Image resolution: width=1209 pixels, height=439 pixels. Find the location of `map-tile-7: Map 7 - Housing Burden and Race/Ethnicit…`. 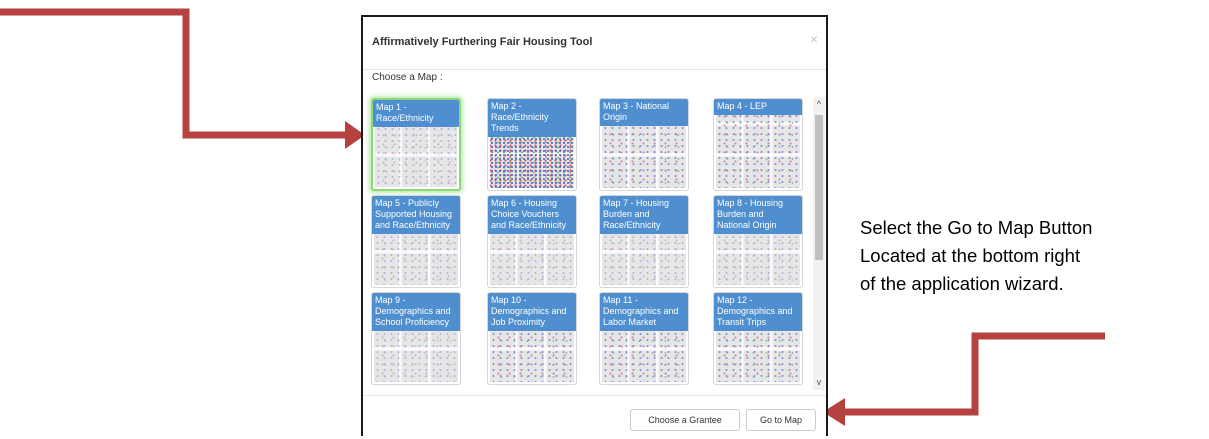

map-tile-7: Map 7 - Housing Burden and Race/Ethnicit… is located at coordinates (644, 241).